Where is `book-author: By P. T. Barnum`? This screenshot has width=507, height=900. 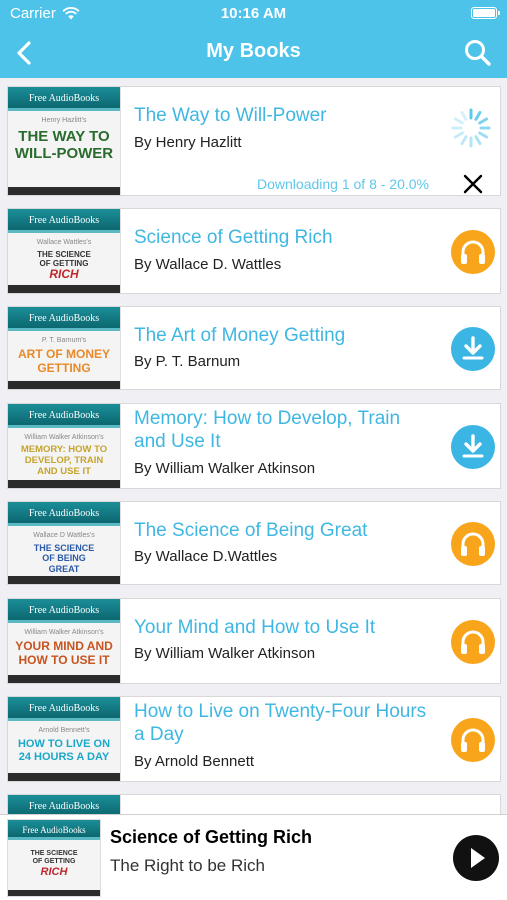 book-author: By P. T. Barnum is located at coordinates (187, 361).